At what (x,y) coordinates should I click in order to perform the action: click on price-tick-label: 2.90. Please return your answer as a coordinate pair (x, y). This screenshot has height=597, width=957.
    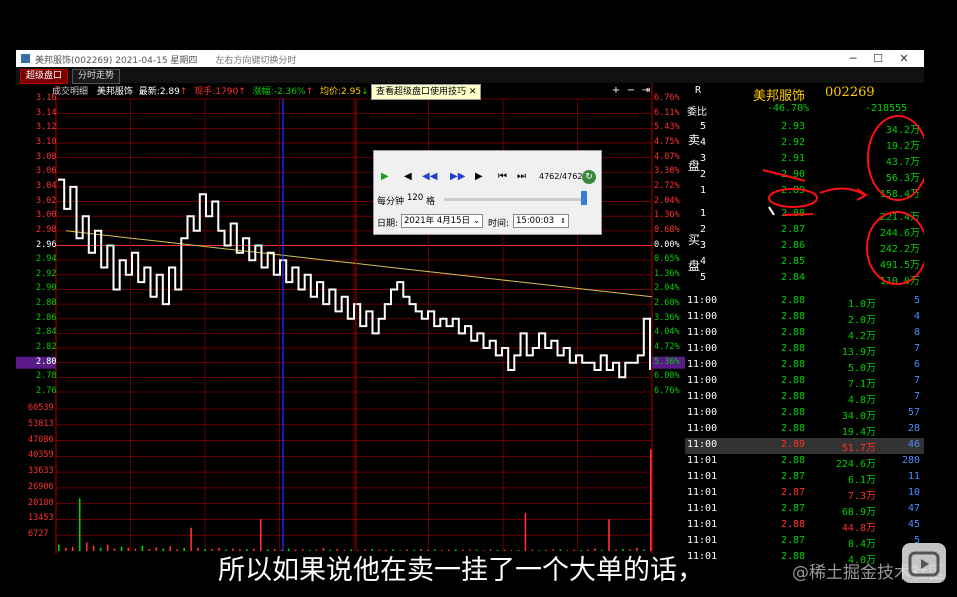
    Looking at the image, I should click on (46, 288).